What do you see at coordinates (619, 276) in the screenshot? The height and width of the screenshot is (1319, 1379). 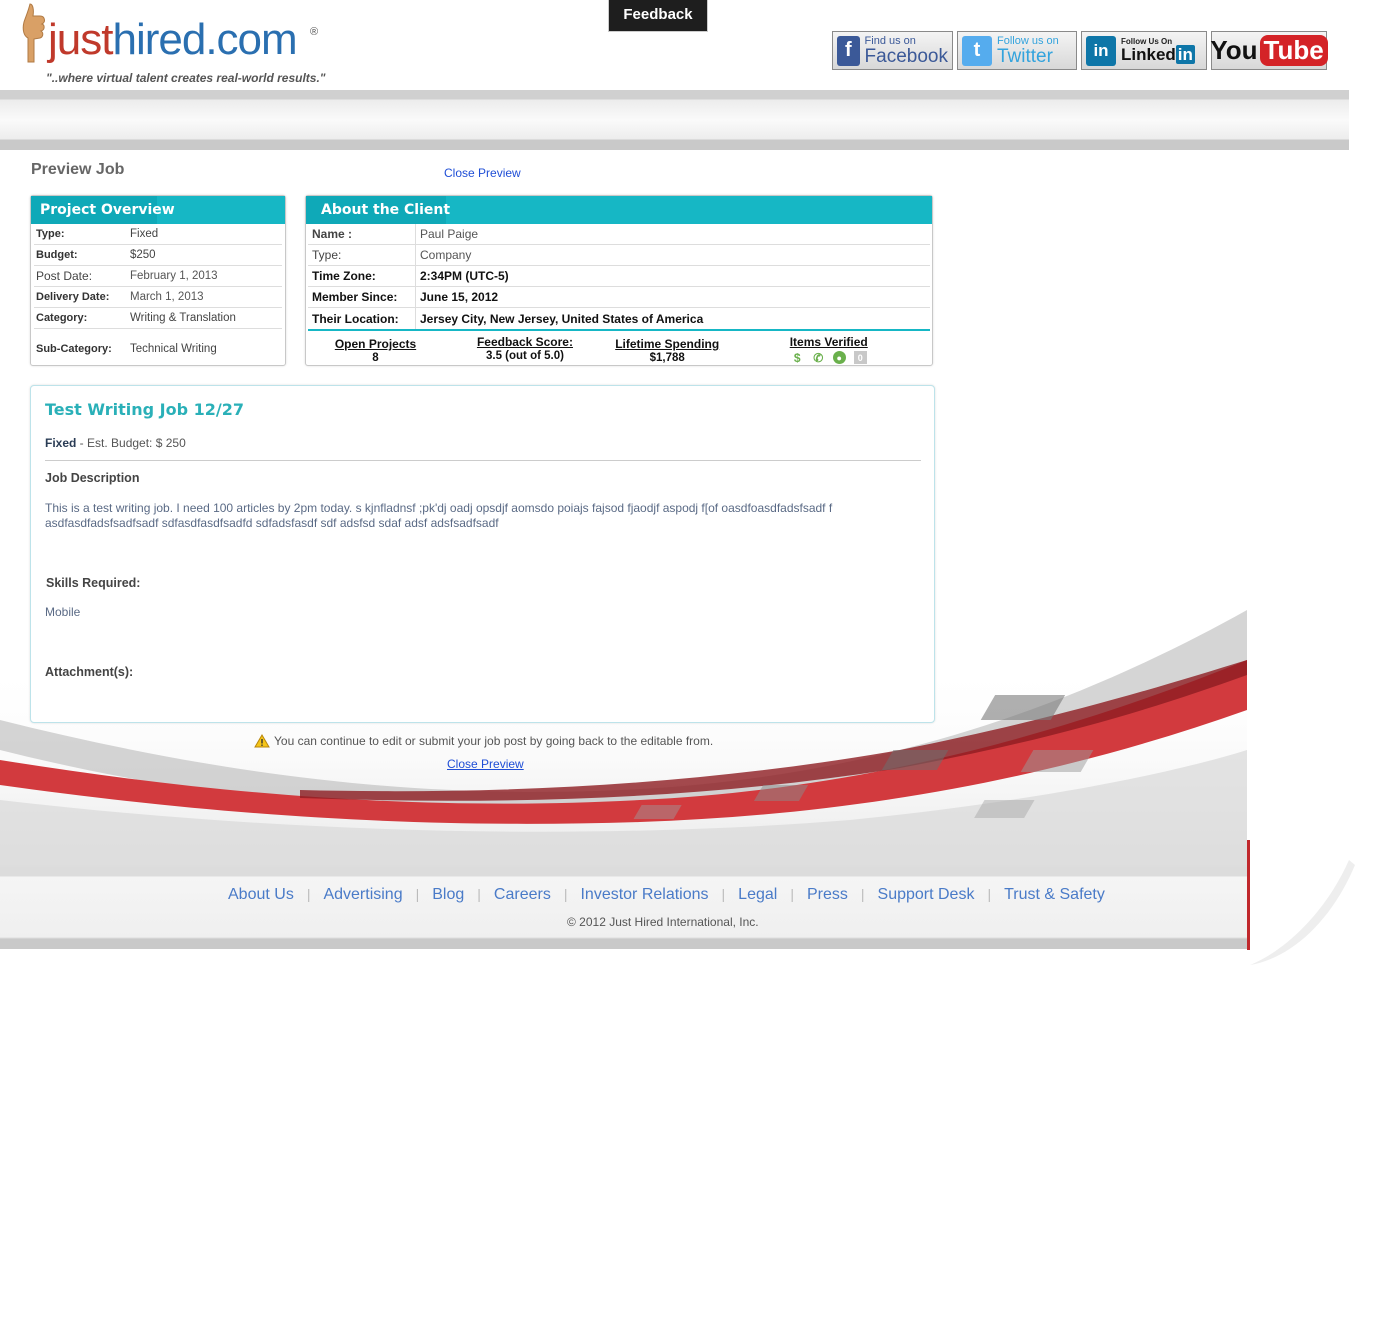 I see `client-row-time-zone: Time Zone: 2:34PM (UTC-5)` at bounding box center [619, 276].